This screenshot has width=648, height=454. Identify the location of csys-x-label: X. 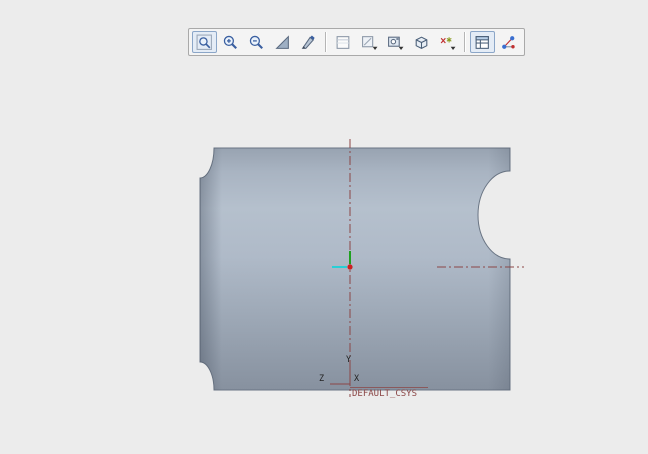
(357, 379).